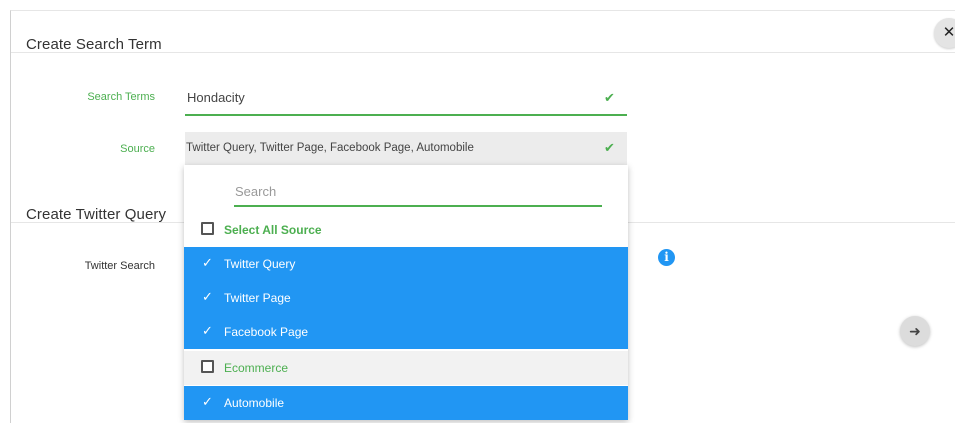 The height and width of the screenshot is (423, 955). I want to click on dropdown-search-input, so click(418, 191).